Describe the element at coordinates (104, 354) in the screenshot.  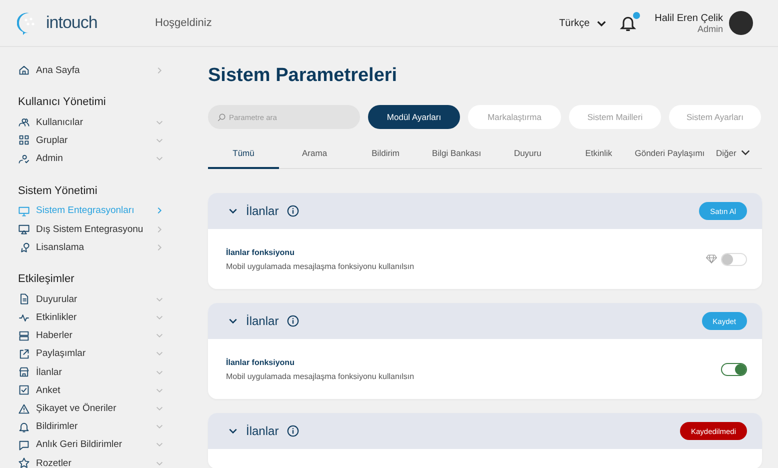
I see `sidebar-item: Paylaşımlar` at that location.